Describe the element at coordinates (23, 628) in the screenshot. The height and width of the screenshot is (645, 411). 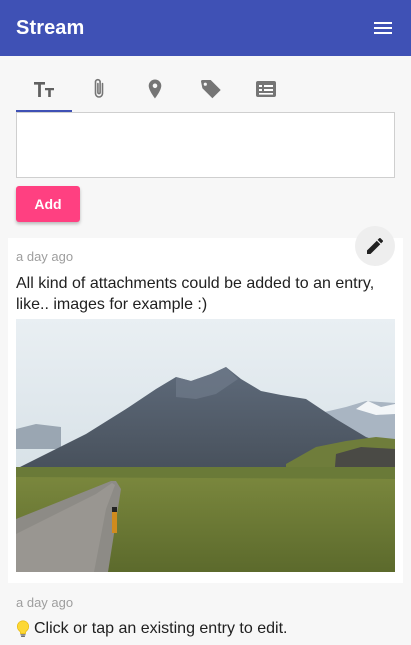
I see `lightbulb-icon` at that location.